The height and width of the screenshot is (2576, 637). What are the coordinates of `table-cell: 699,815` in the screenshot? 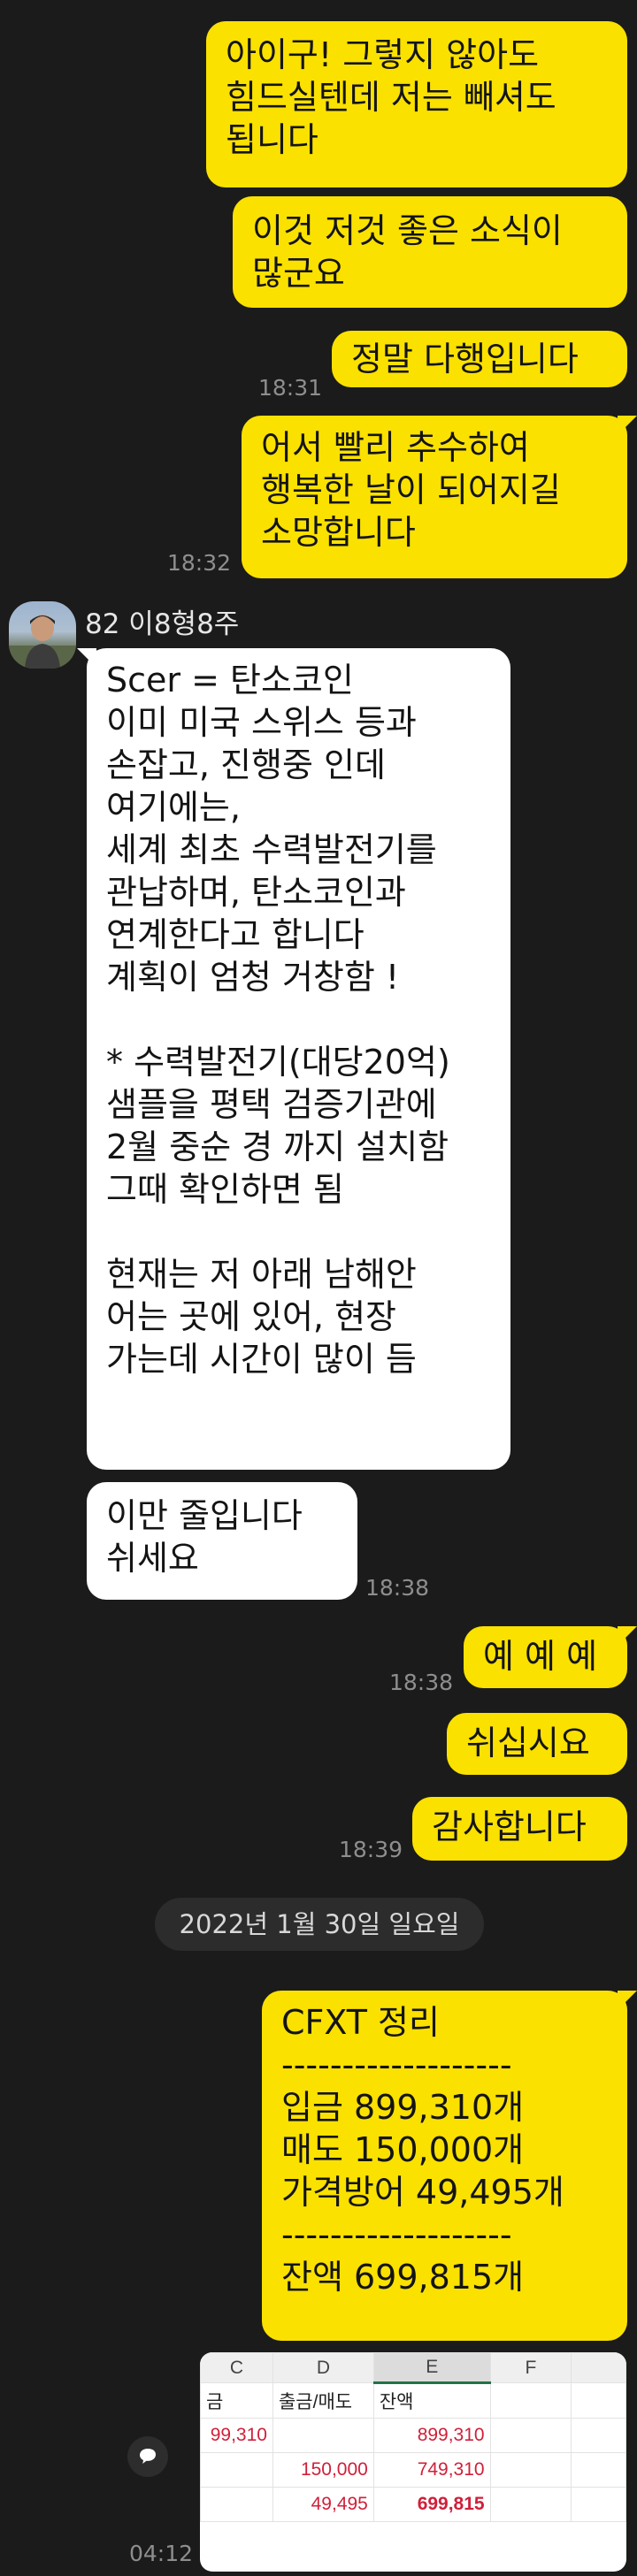 It's located at (431, 2505).